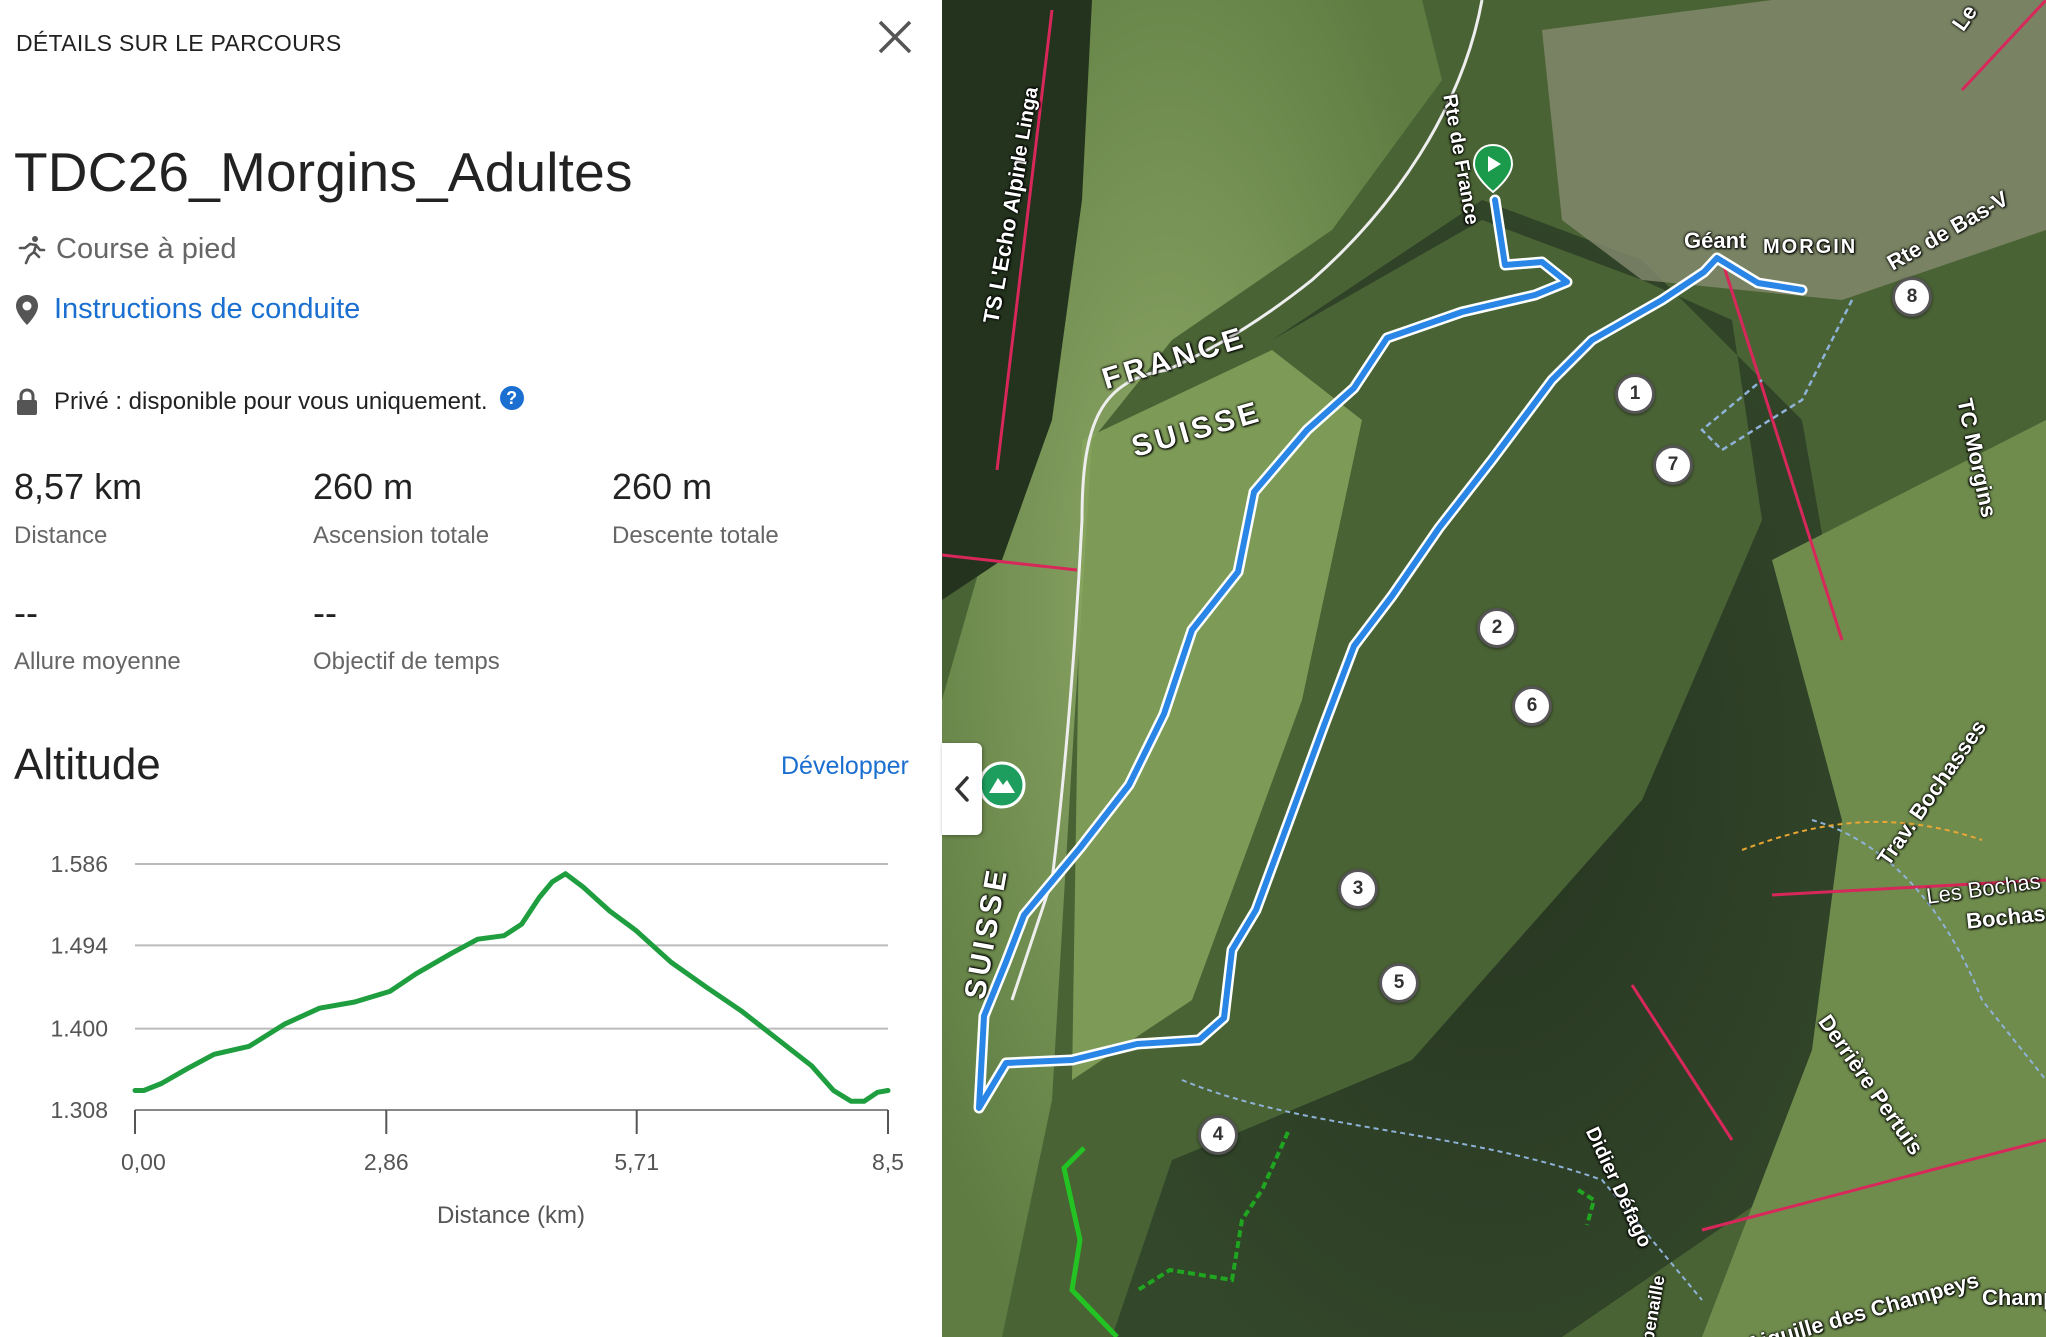 This screenshot has height=1337, width=2046. I want to click on y-tick-label: 1.586, so click(79, 864).